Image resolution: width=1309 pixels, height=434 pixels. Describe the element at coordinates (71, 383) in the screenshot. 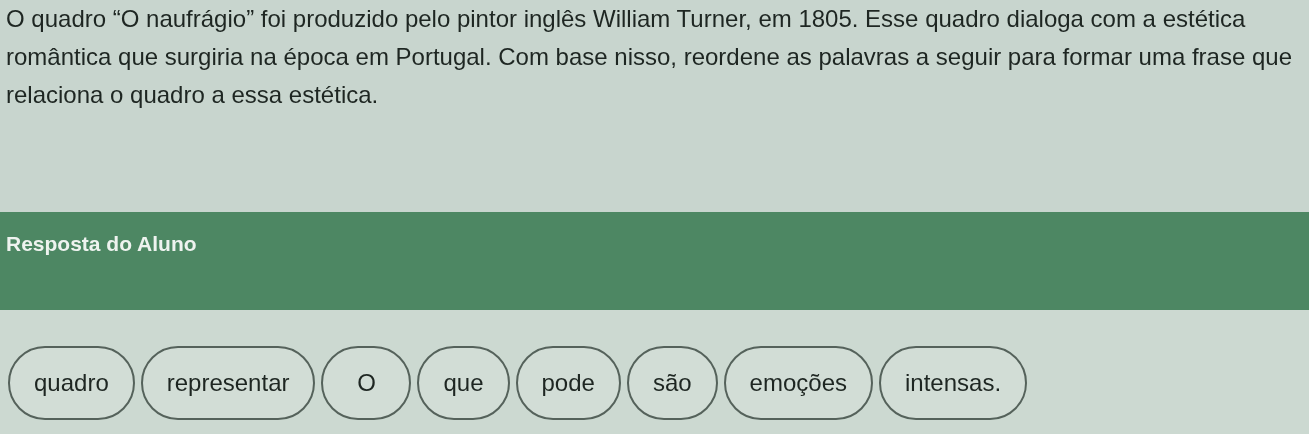

I see `word-chip: quadro` at that location.